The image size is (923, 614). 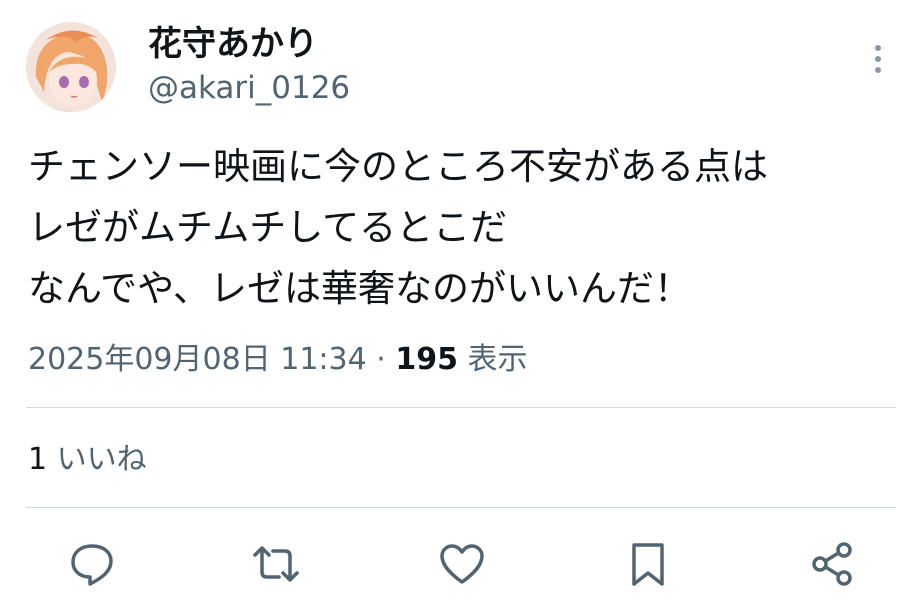 I want to click on timestamp: 2025年09月08日 11:34, so click(x=197, y=359).